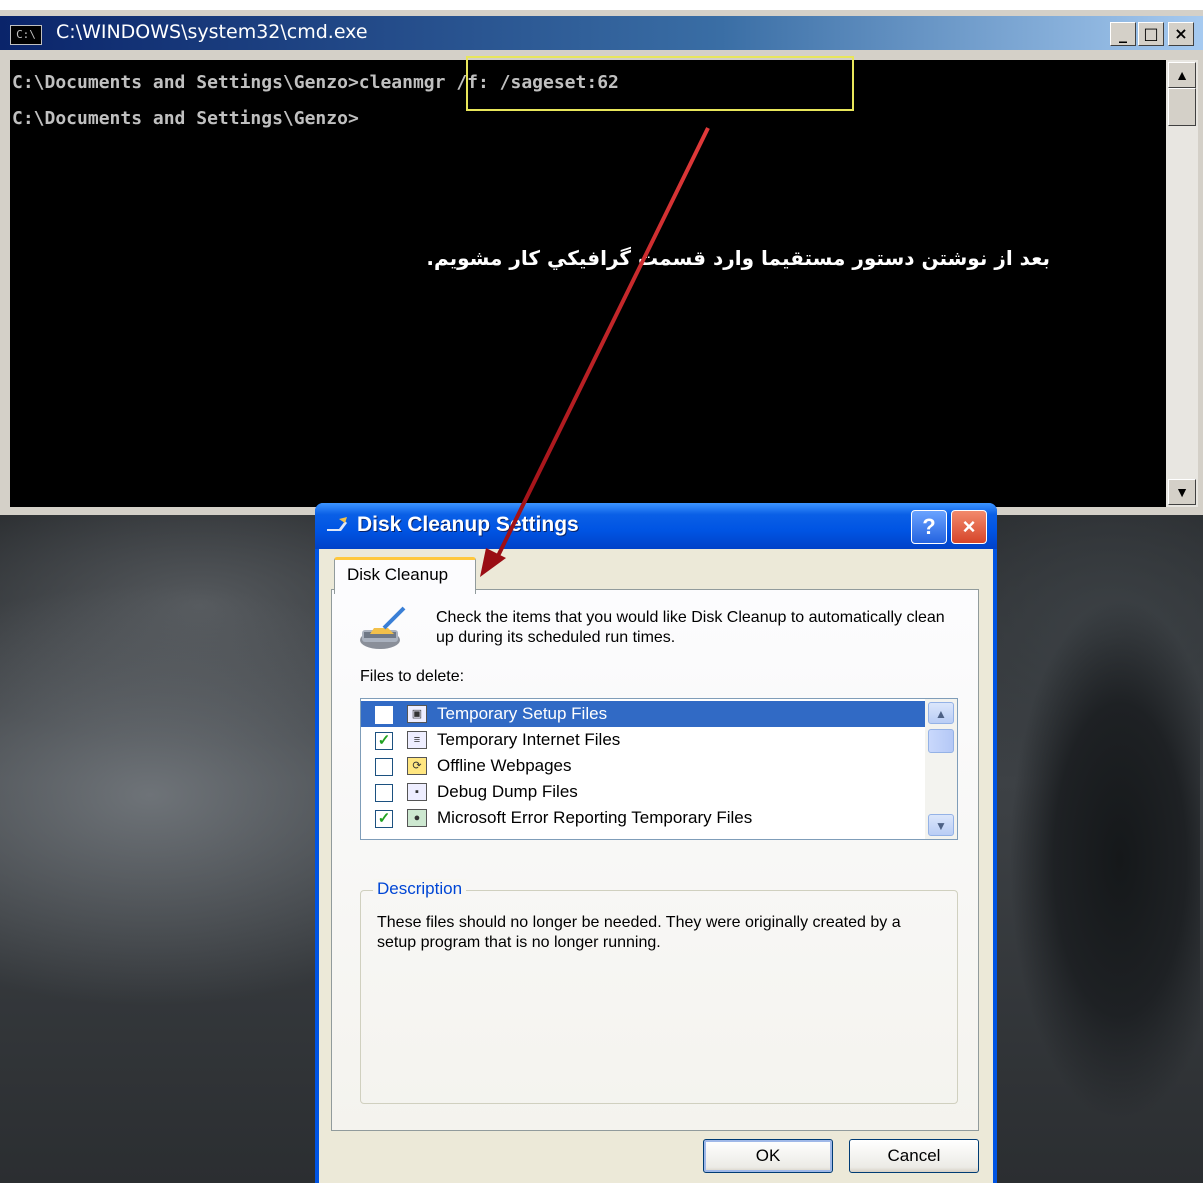 This screenshot has width=1203, height=1183. I want to click on ok-button: OK, so click(768, 1156).